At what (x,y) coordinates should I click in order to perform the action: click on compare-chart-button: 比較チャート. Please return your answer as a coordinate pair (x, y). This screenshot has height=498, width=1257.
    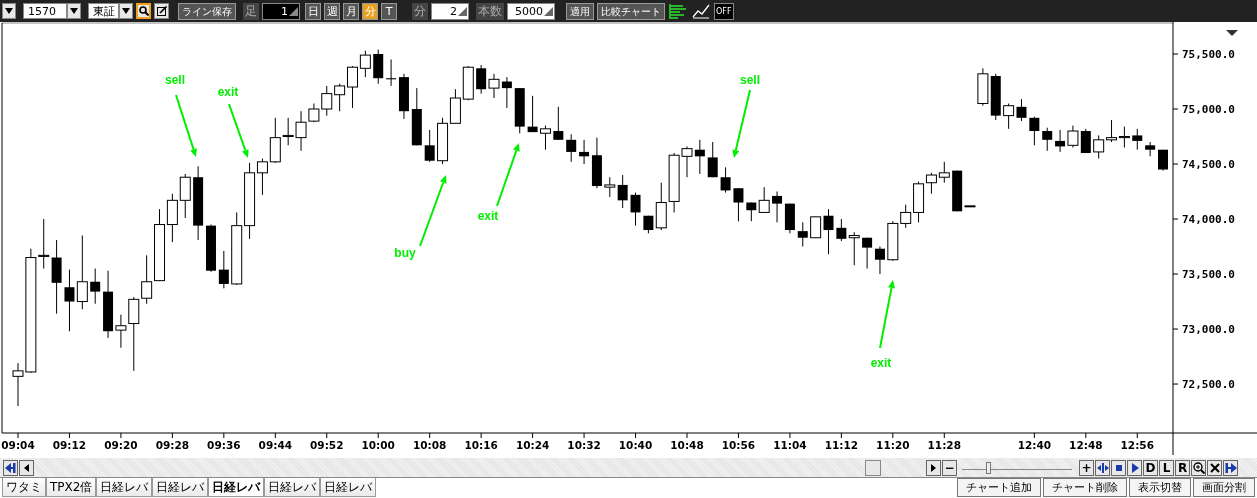
    Looking at the image, I should click on (631, 11).